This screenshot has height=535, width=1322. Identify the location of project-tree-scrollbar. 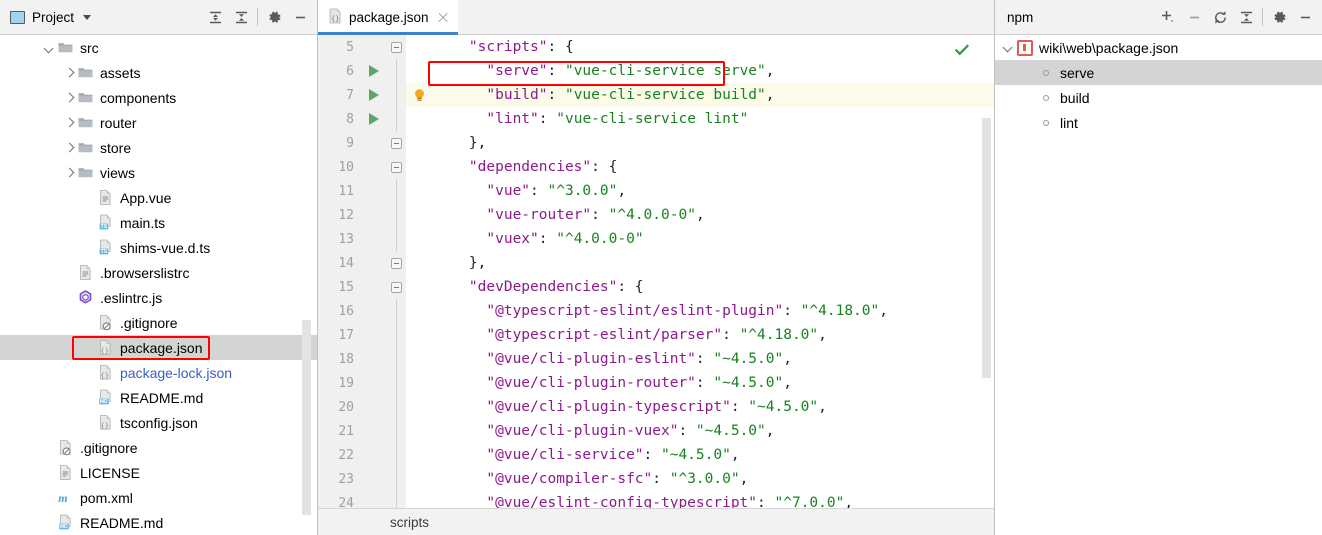
(306, 417).